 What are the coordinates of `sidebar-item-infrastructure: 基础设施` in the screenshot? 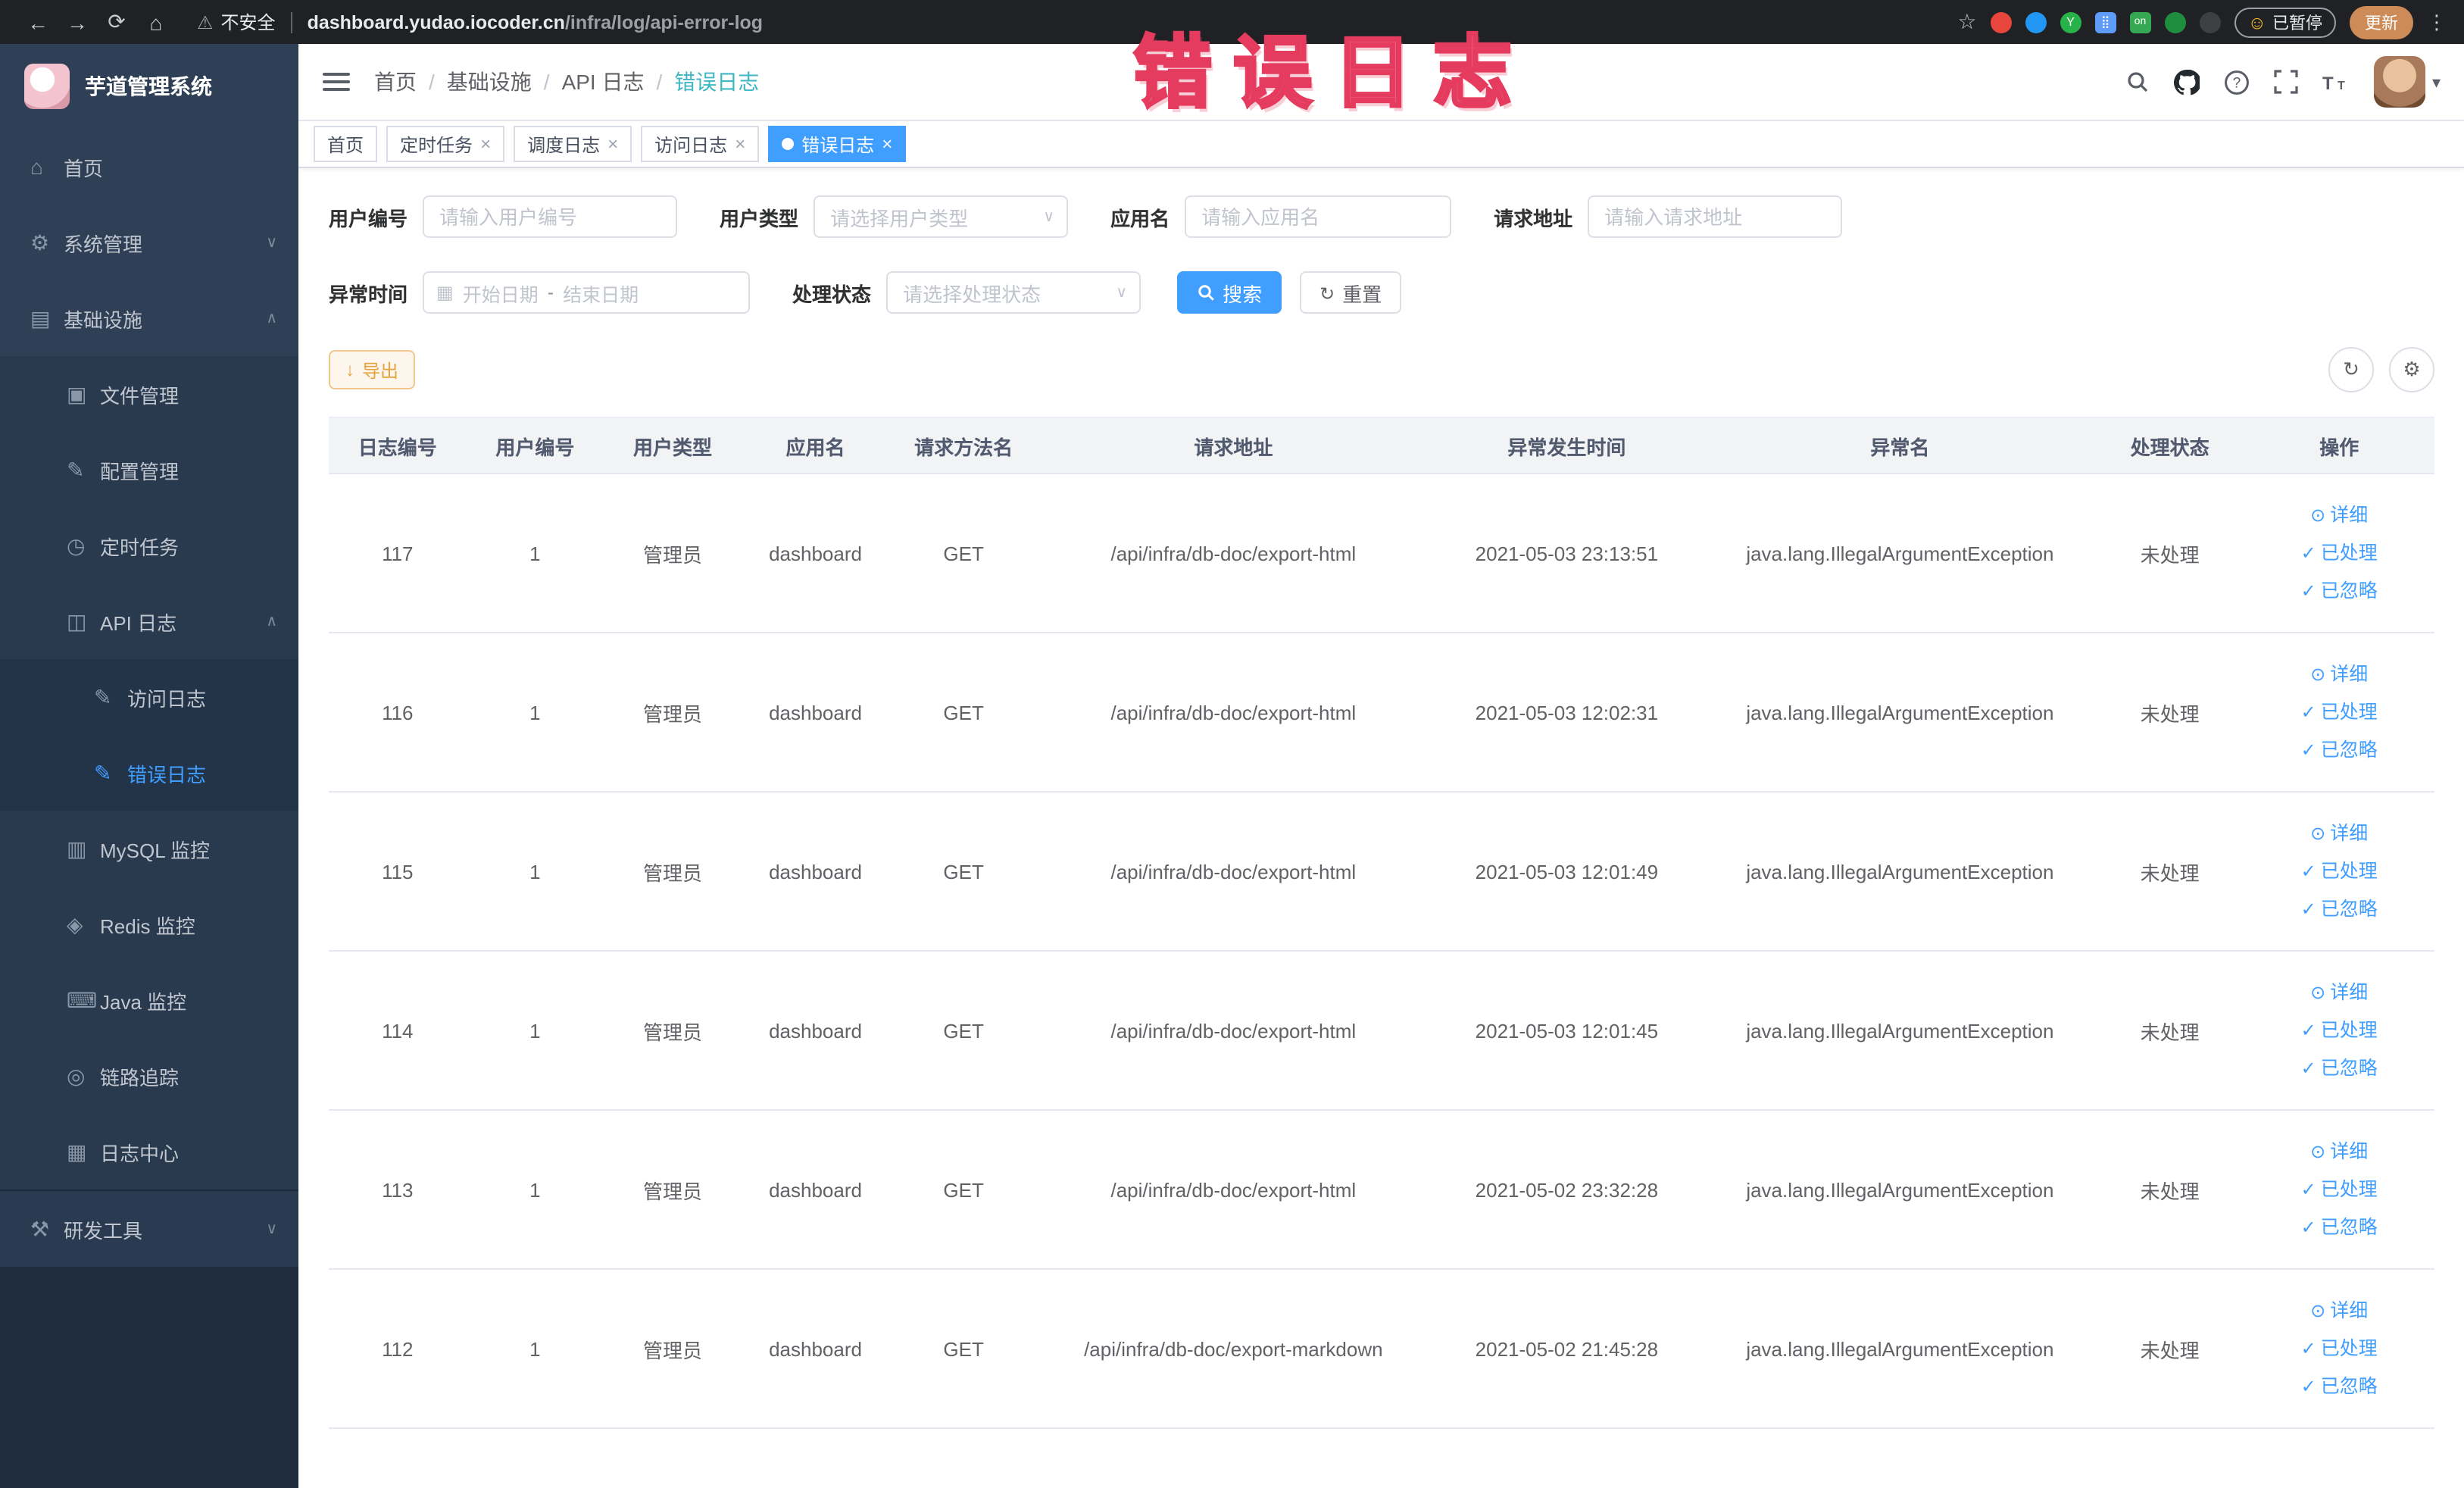 It's located at (149, 318).